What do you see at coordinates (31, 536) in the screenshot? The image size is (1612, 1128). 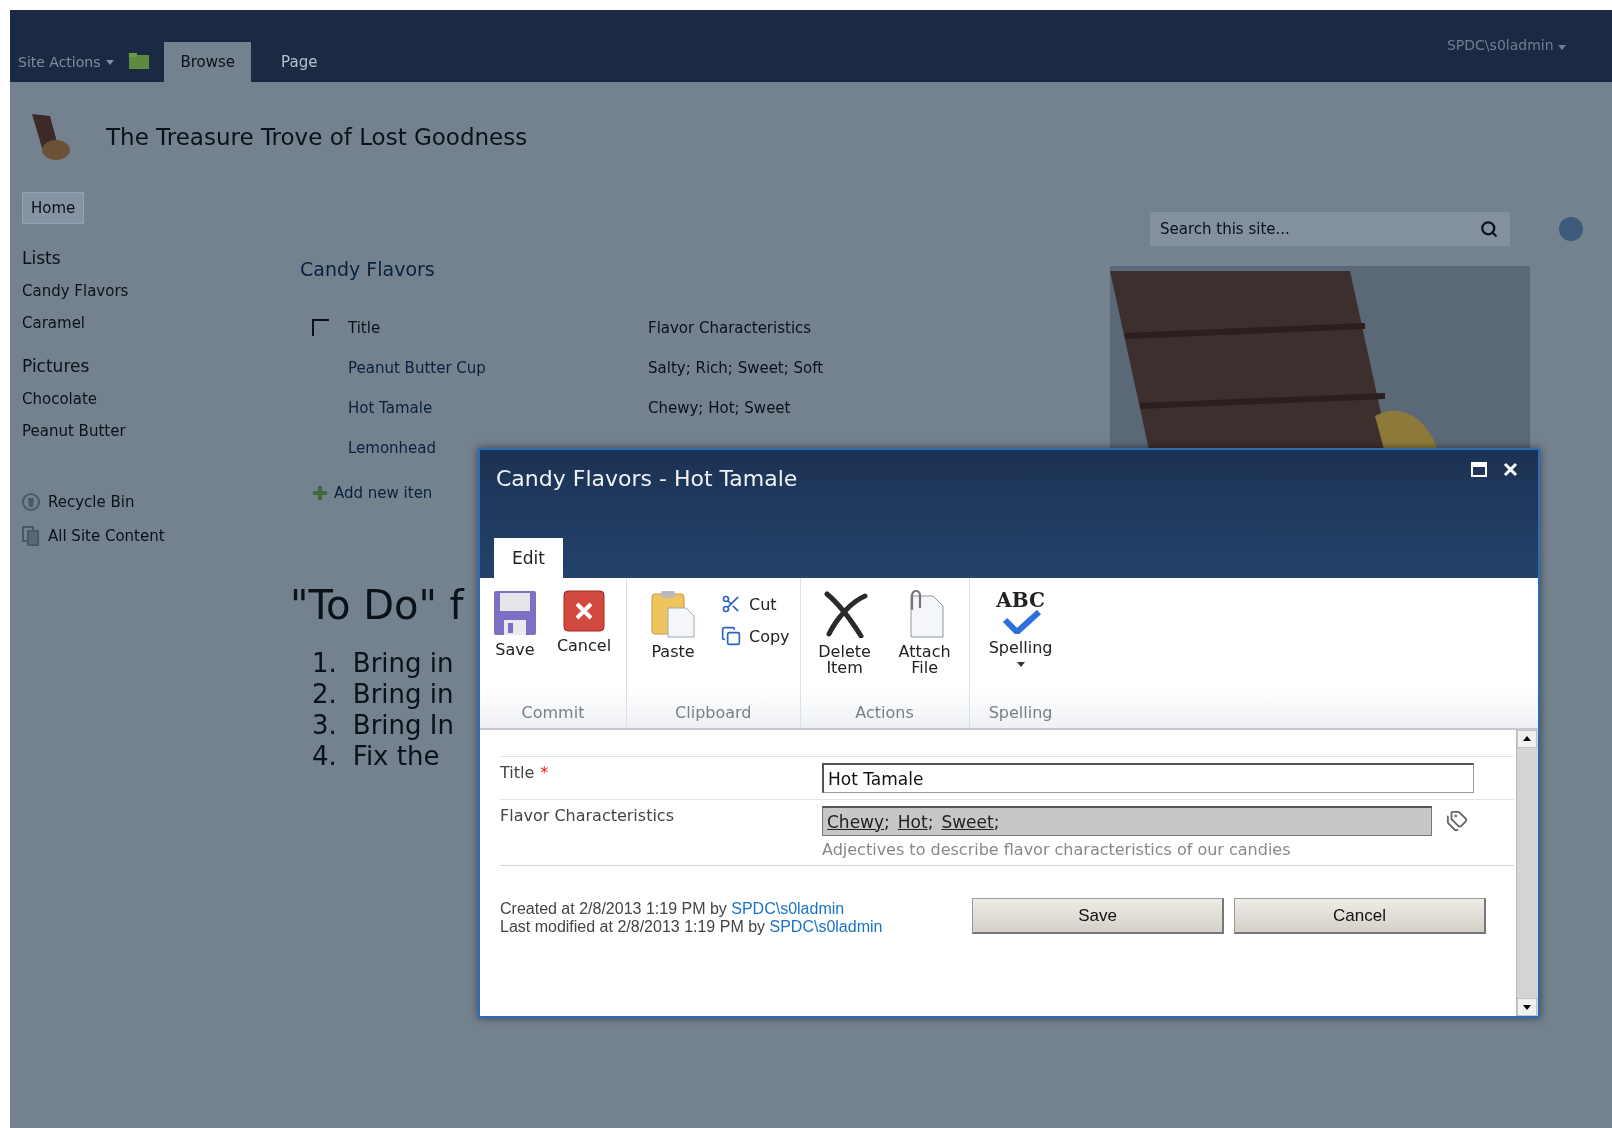 I see `pages-icon` at bounding box center [31, 536].